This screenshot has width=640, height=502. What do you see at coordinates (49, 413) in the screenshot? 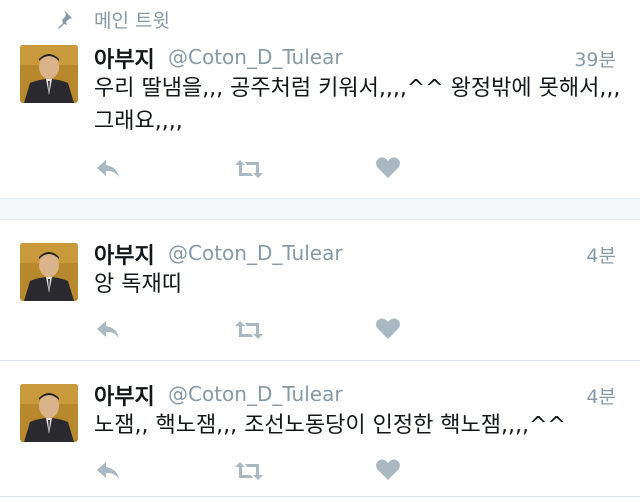
I see `avatar` at bounding box center [49, 413].